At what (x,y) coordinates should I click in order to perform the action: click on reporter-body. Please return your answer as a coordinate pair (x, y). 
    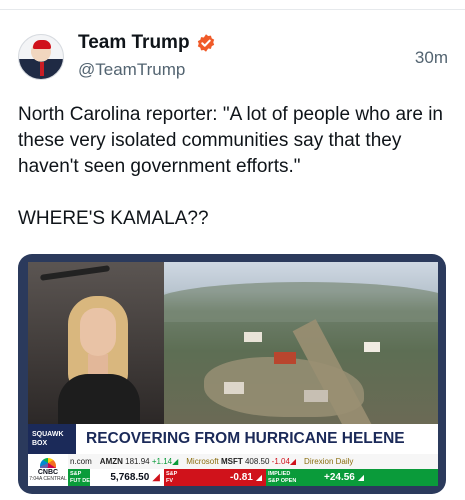
    Looking at the image, I should click on (99, 399).